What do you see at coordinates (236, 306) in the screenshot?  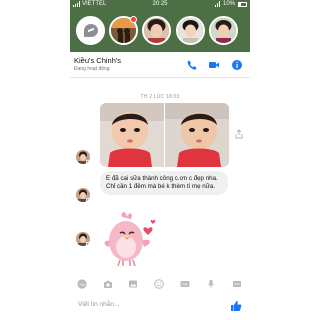 I see `like-icon` at bounding box center [236, 306].